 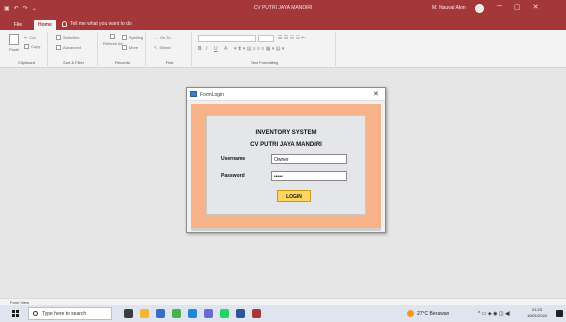 I want to click on group-label: Find, so click(x=169, y=62).